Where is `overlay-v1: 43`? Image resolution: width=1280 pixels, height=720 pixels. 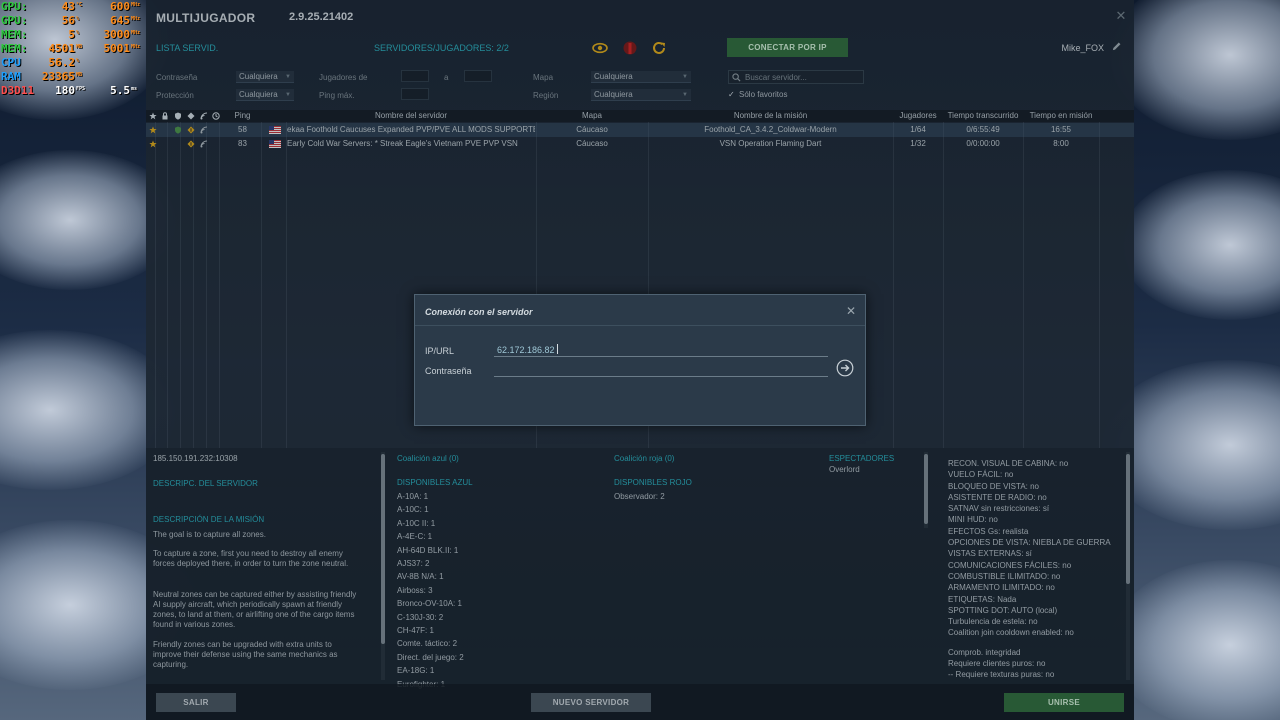 overlay-v1: 43 is located at coordinates (68, 6).